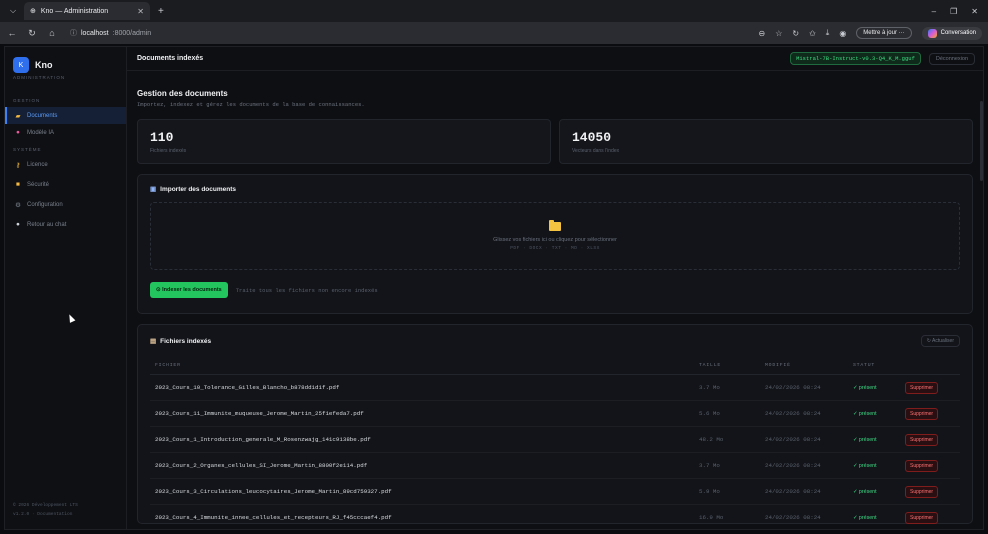 The width and height of the screenshot is (988, 534). Describe the element at coordinates (18, 165) in the screenshot. I see `key-icon: ⚷` at that location.